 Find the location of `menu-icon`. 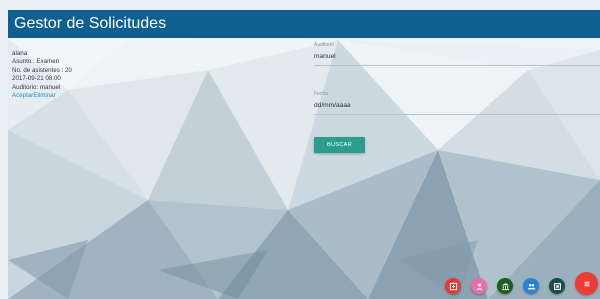

menu-icon is located at coordinates (586, 283).